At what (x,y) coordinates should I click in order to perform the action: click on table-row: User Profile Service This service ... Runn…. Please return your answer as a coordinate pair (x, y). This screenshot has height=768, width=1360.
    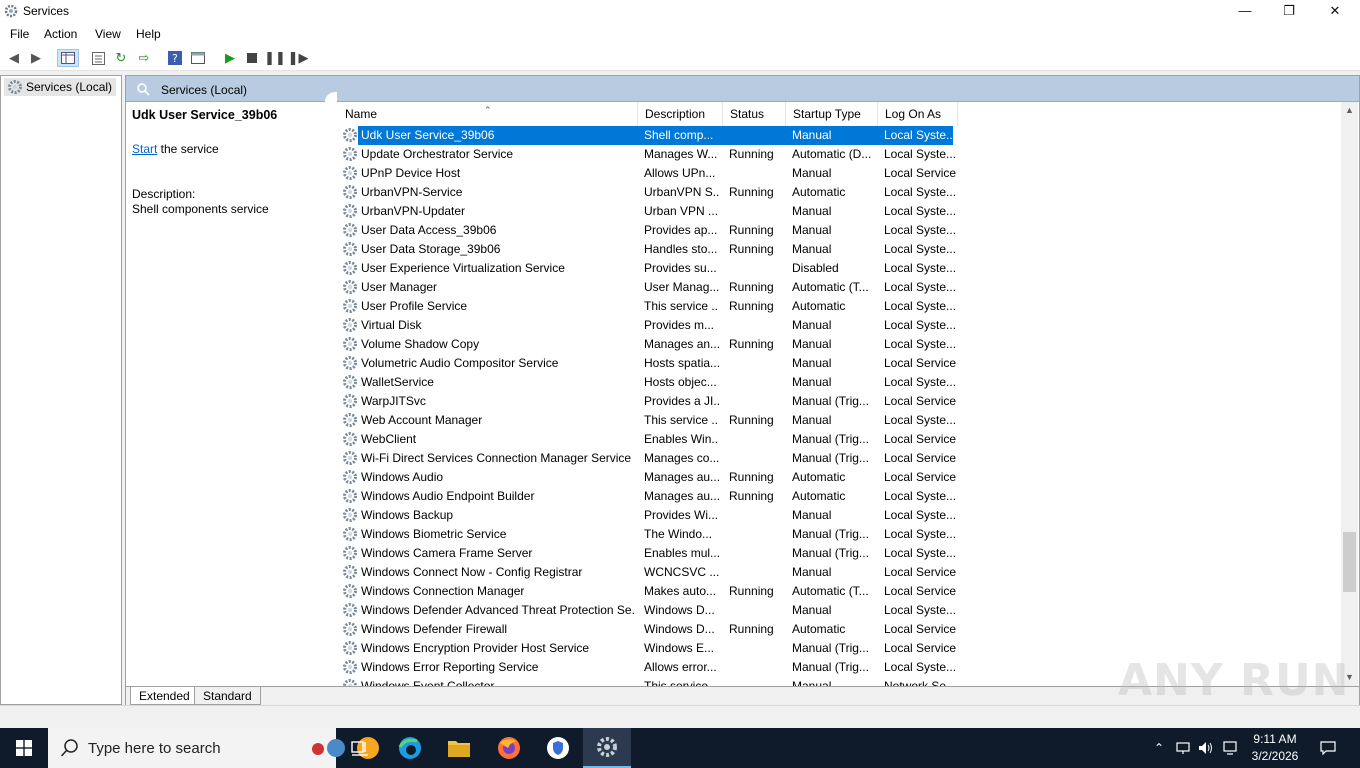
    Looking at the image, I should click on (837, 306).